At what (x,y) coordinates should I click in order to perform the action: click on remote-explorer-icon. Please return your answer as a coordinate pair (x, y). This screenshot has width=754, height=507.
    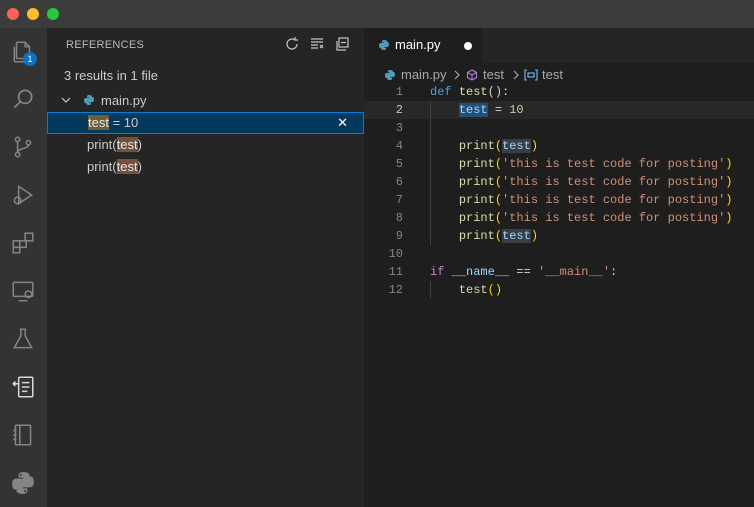
    Looking at the image, I should click on (23, 291).